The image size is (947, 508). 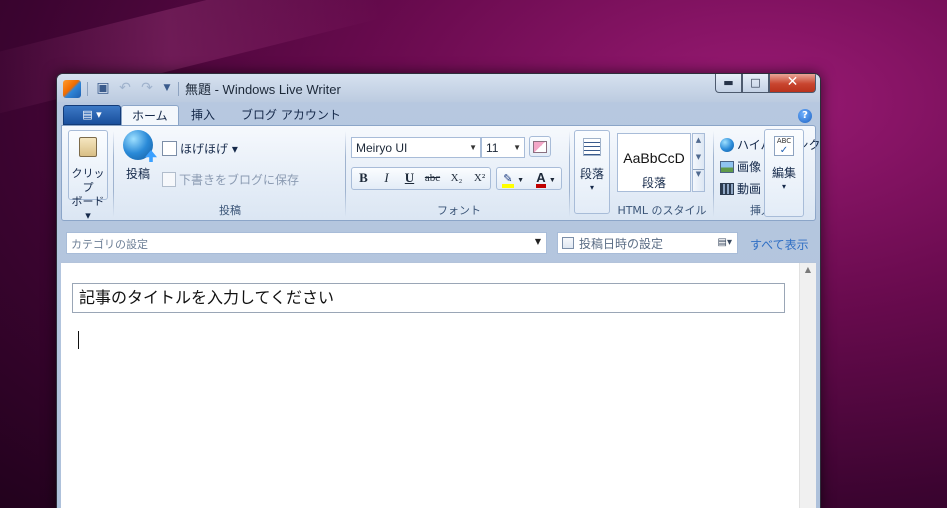 What do you see at coordinates (72, 89) in the screenshot?
I see `writer-logo-icon` at bounding box center [72, 89].